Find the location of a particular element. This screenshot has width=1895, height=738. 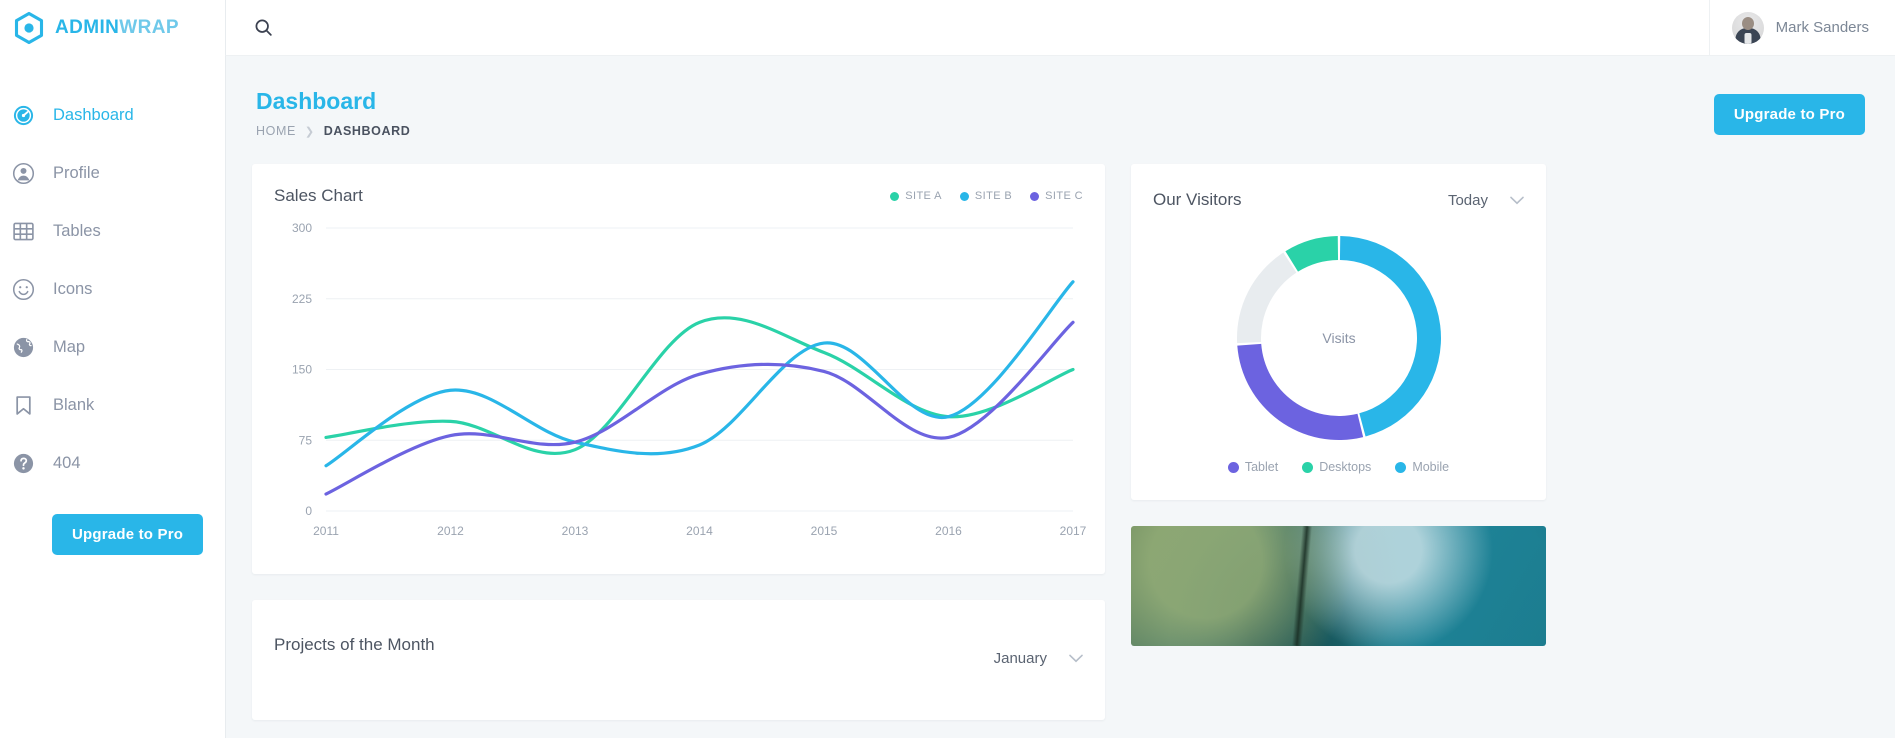

page-header-cta: Upgrade to Pro is located at coordinates (1789, 114).